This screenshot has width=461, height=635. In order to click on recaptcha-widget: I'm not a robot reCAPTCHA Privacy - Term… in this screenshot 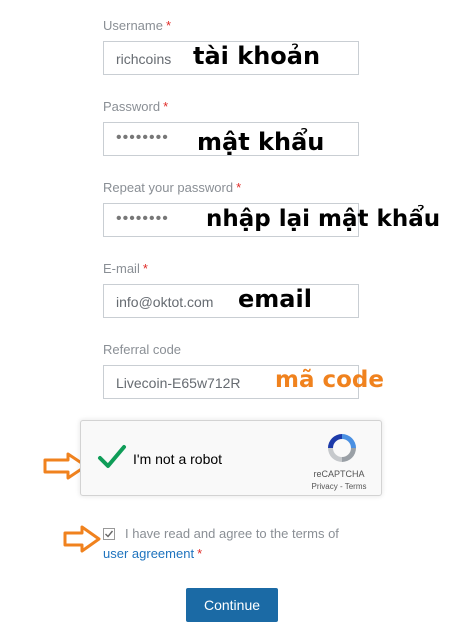, I will do `click(231, 458)`.